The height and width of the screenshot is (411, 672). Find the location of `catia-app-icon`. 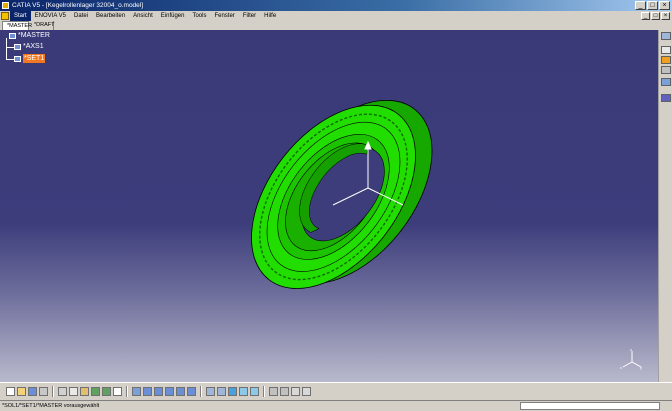

catia-app-icon is located at coordinates (5, 5).